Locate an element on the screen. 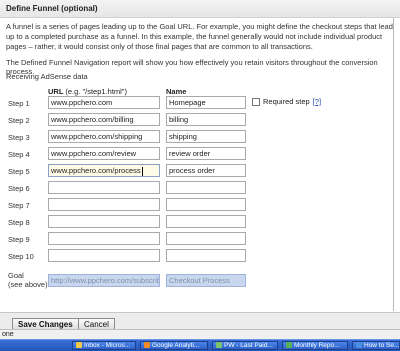  step-9-url-input is located at coordinates (104, 238).